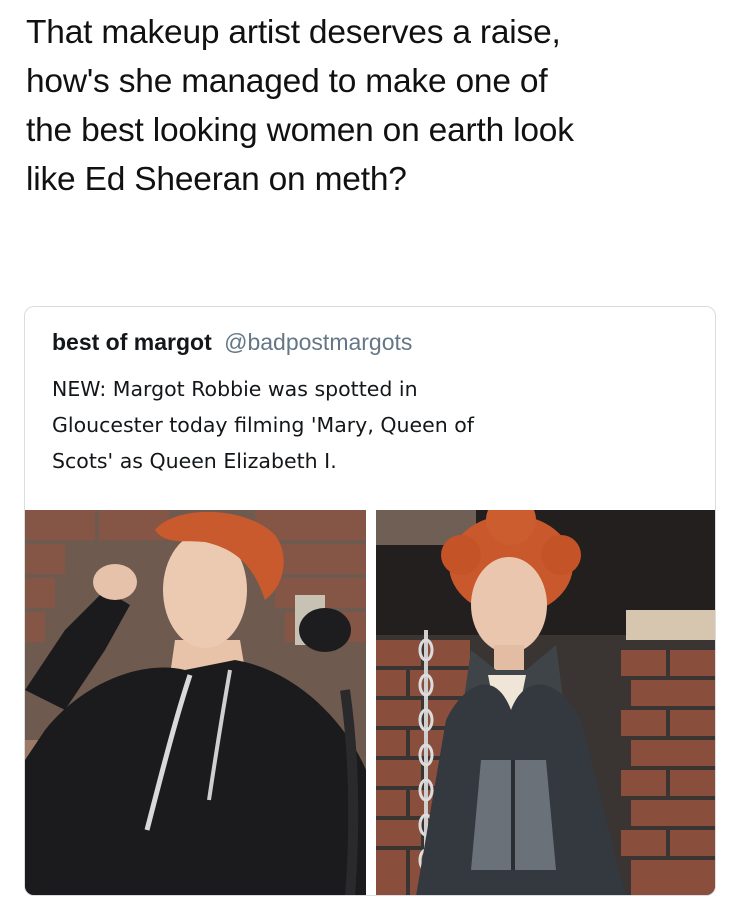  What do you see at coordinates (300, 130) in the screenshot?
I see `post-caption-line: the best looking women on earth look` at bounding box center [300, 130].